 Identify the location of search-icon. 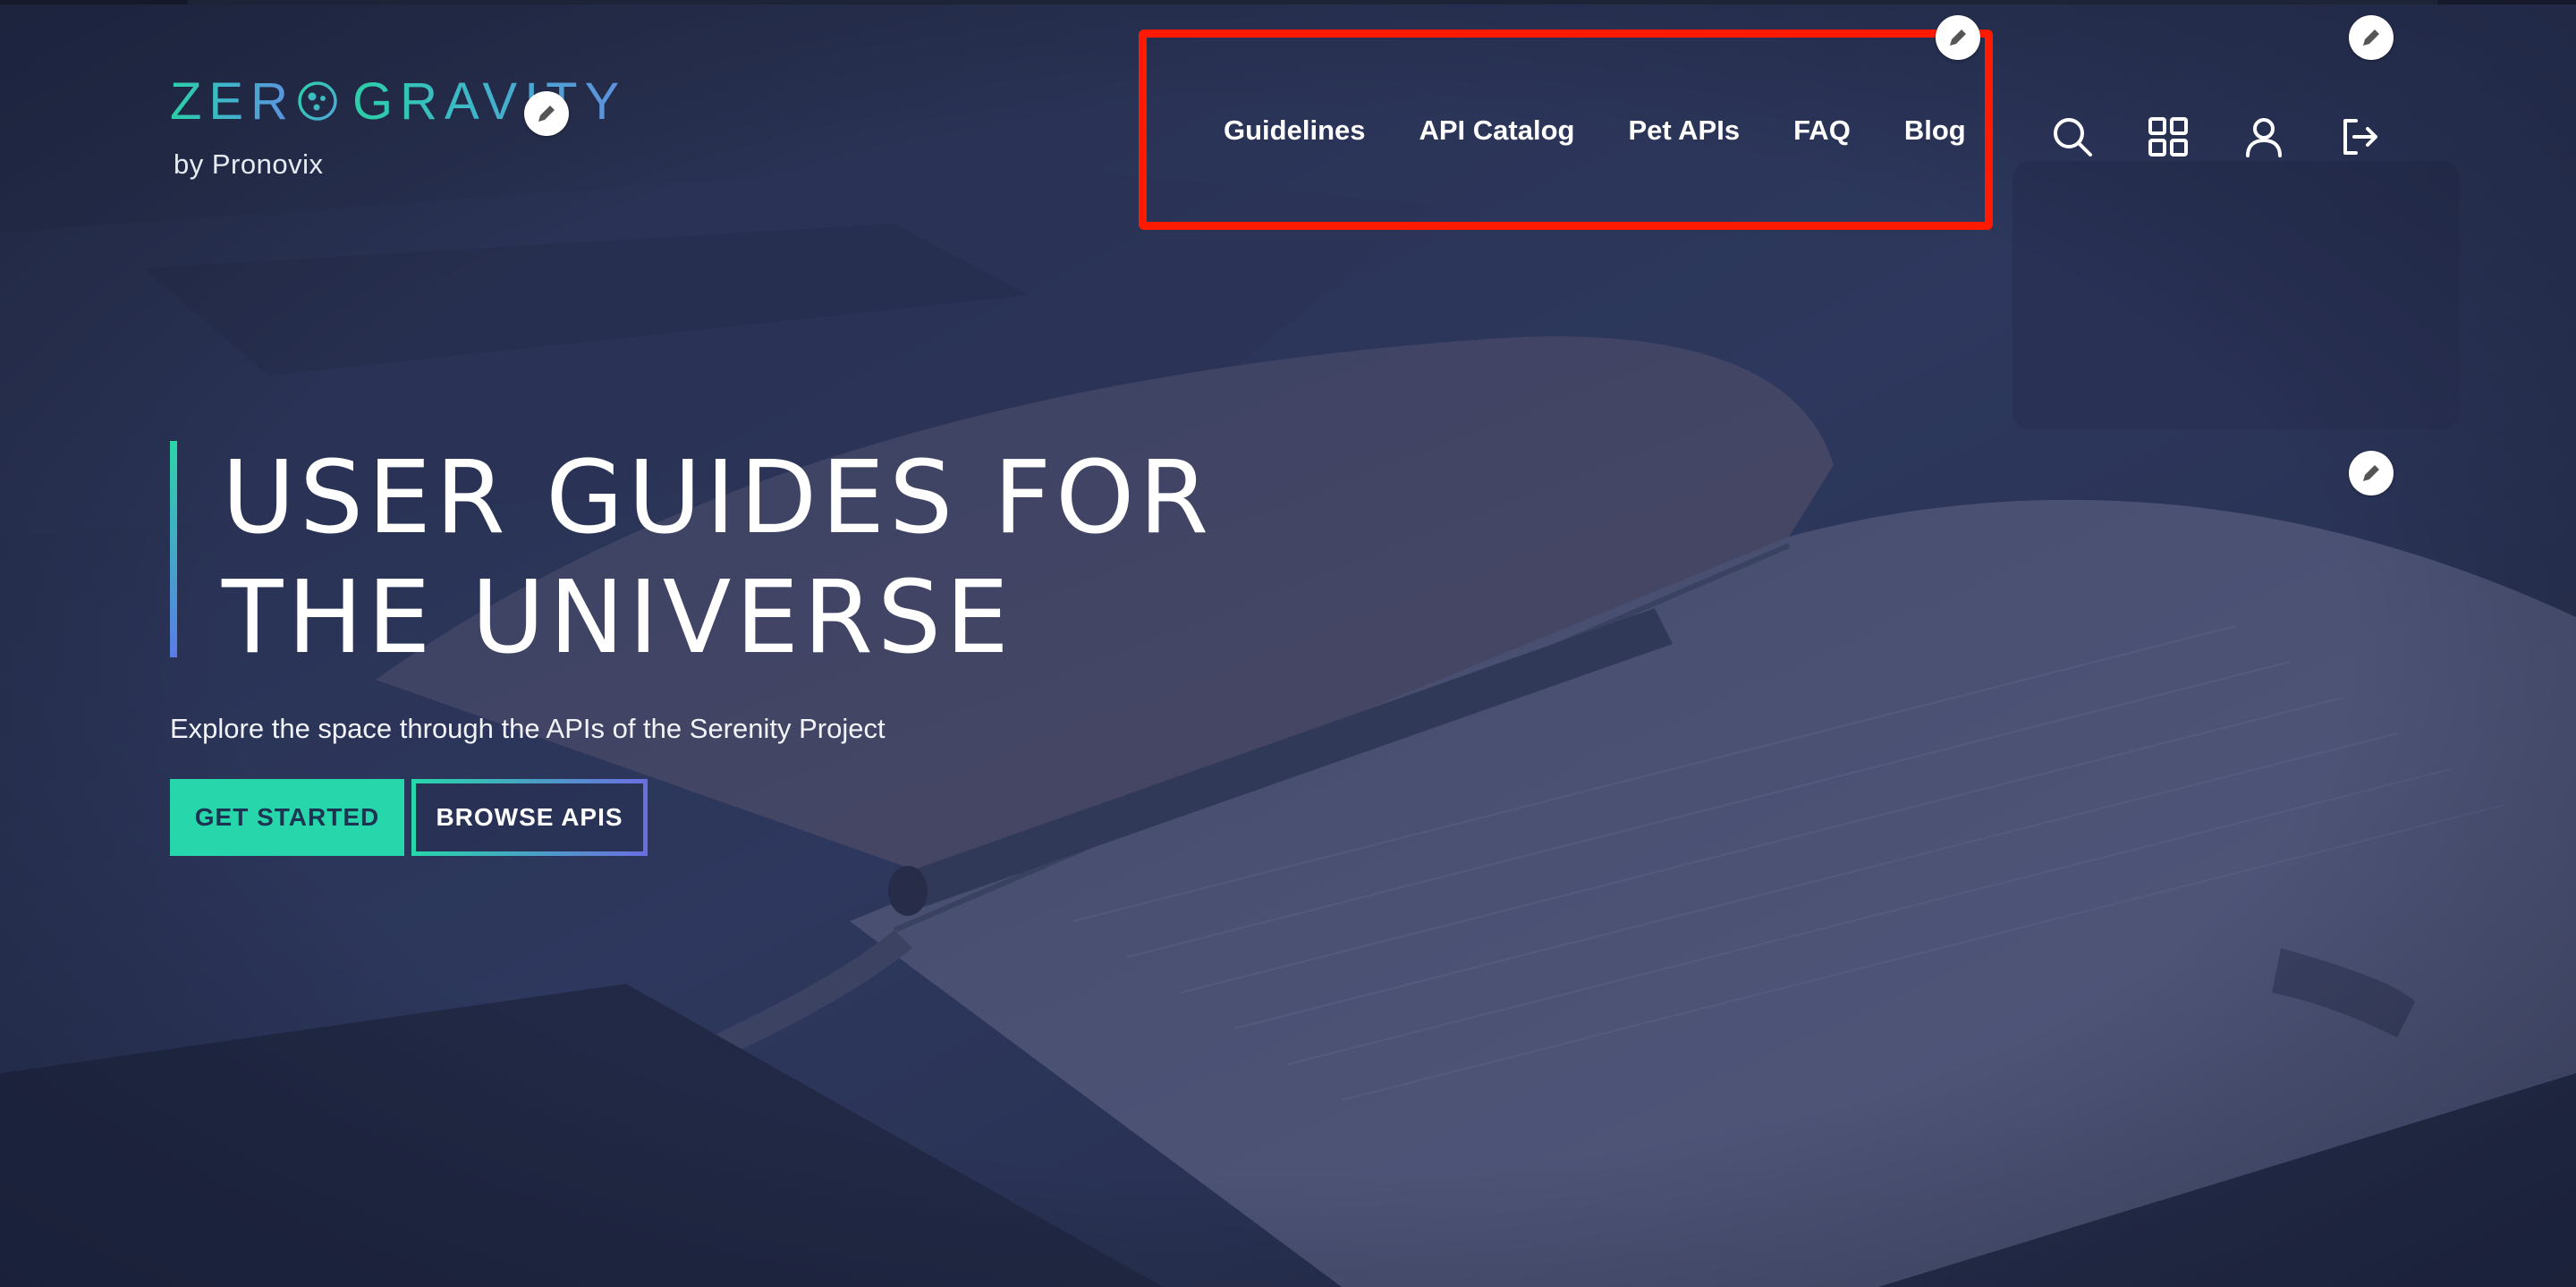
(2072, 137).